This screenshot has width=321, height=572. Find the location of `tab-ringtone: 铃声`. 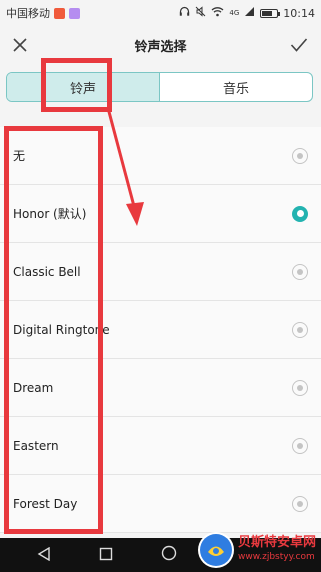

tab-ringtone: 铃声 is located at coordinates (83, 87).